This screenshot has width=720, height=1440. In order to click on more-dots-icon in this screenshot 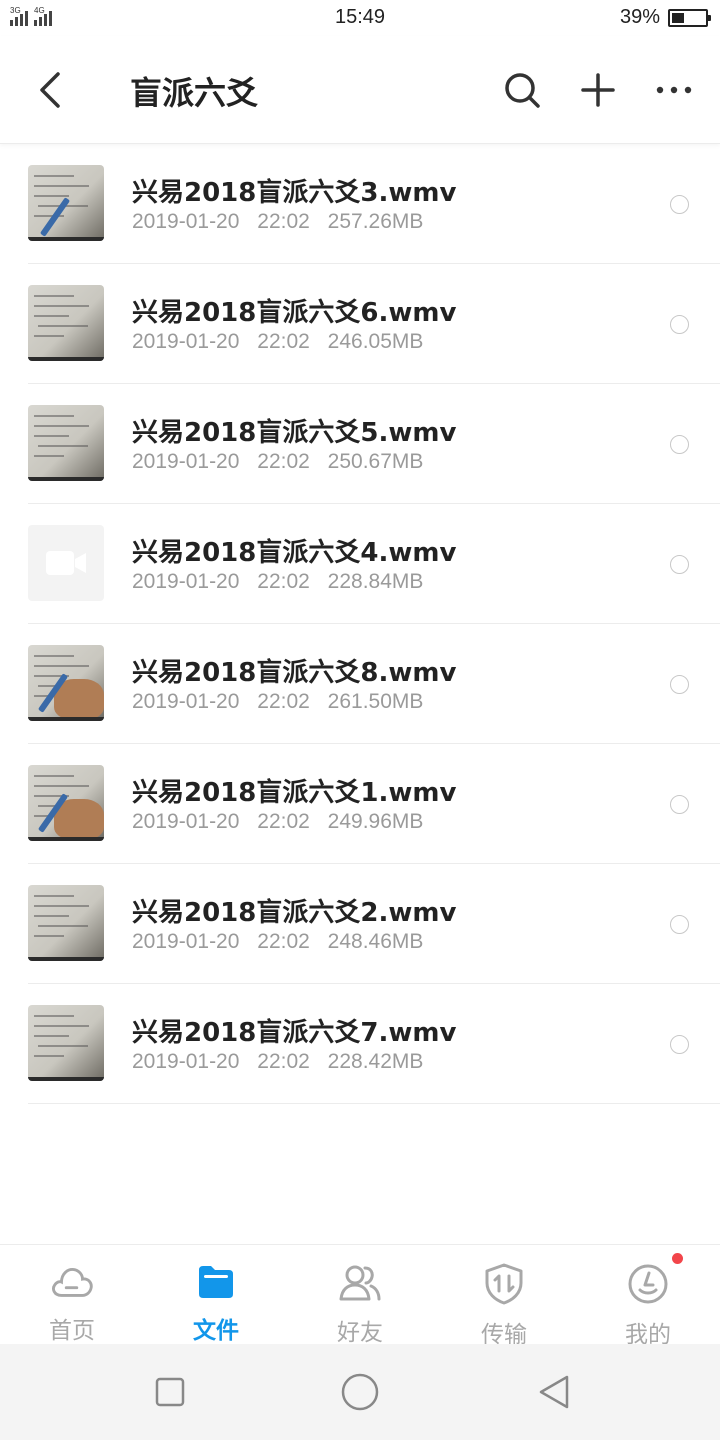, I will do `click(674, 90)`.